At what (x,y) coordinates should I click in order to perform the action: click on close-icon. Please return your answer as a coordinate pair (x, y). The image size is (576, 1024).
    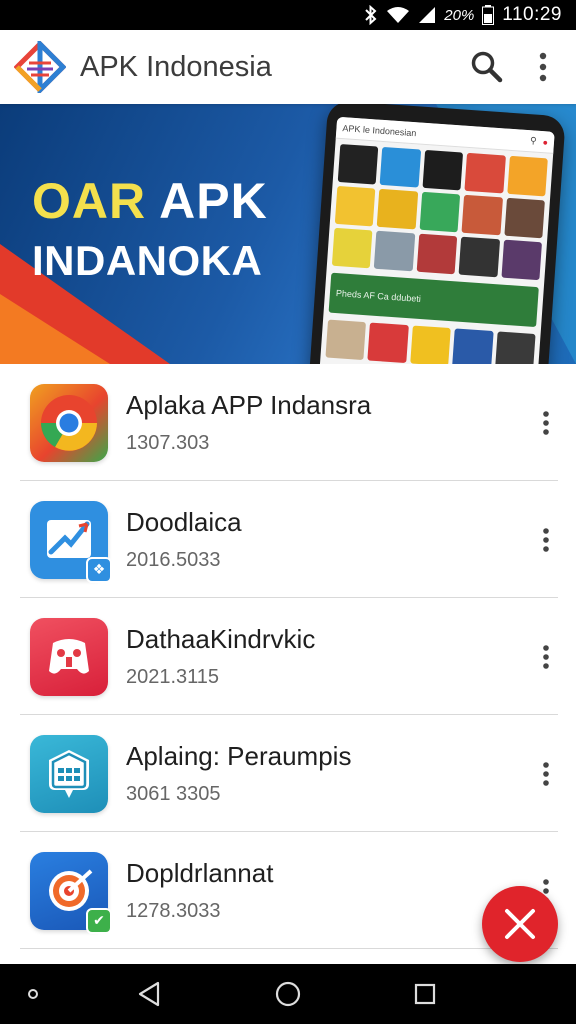
    Looking at the image, I should click on (520, 924).